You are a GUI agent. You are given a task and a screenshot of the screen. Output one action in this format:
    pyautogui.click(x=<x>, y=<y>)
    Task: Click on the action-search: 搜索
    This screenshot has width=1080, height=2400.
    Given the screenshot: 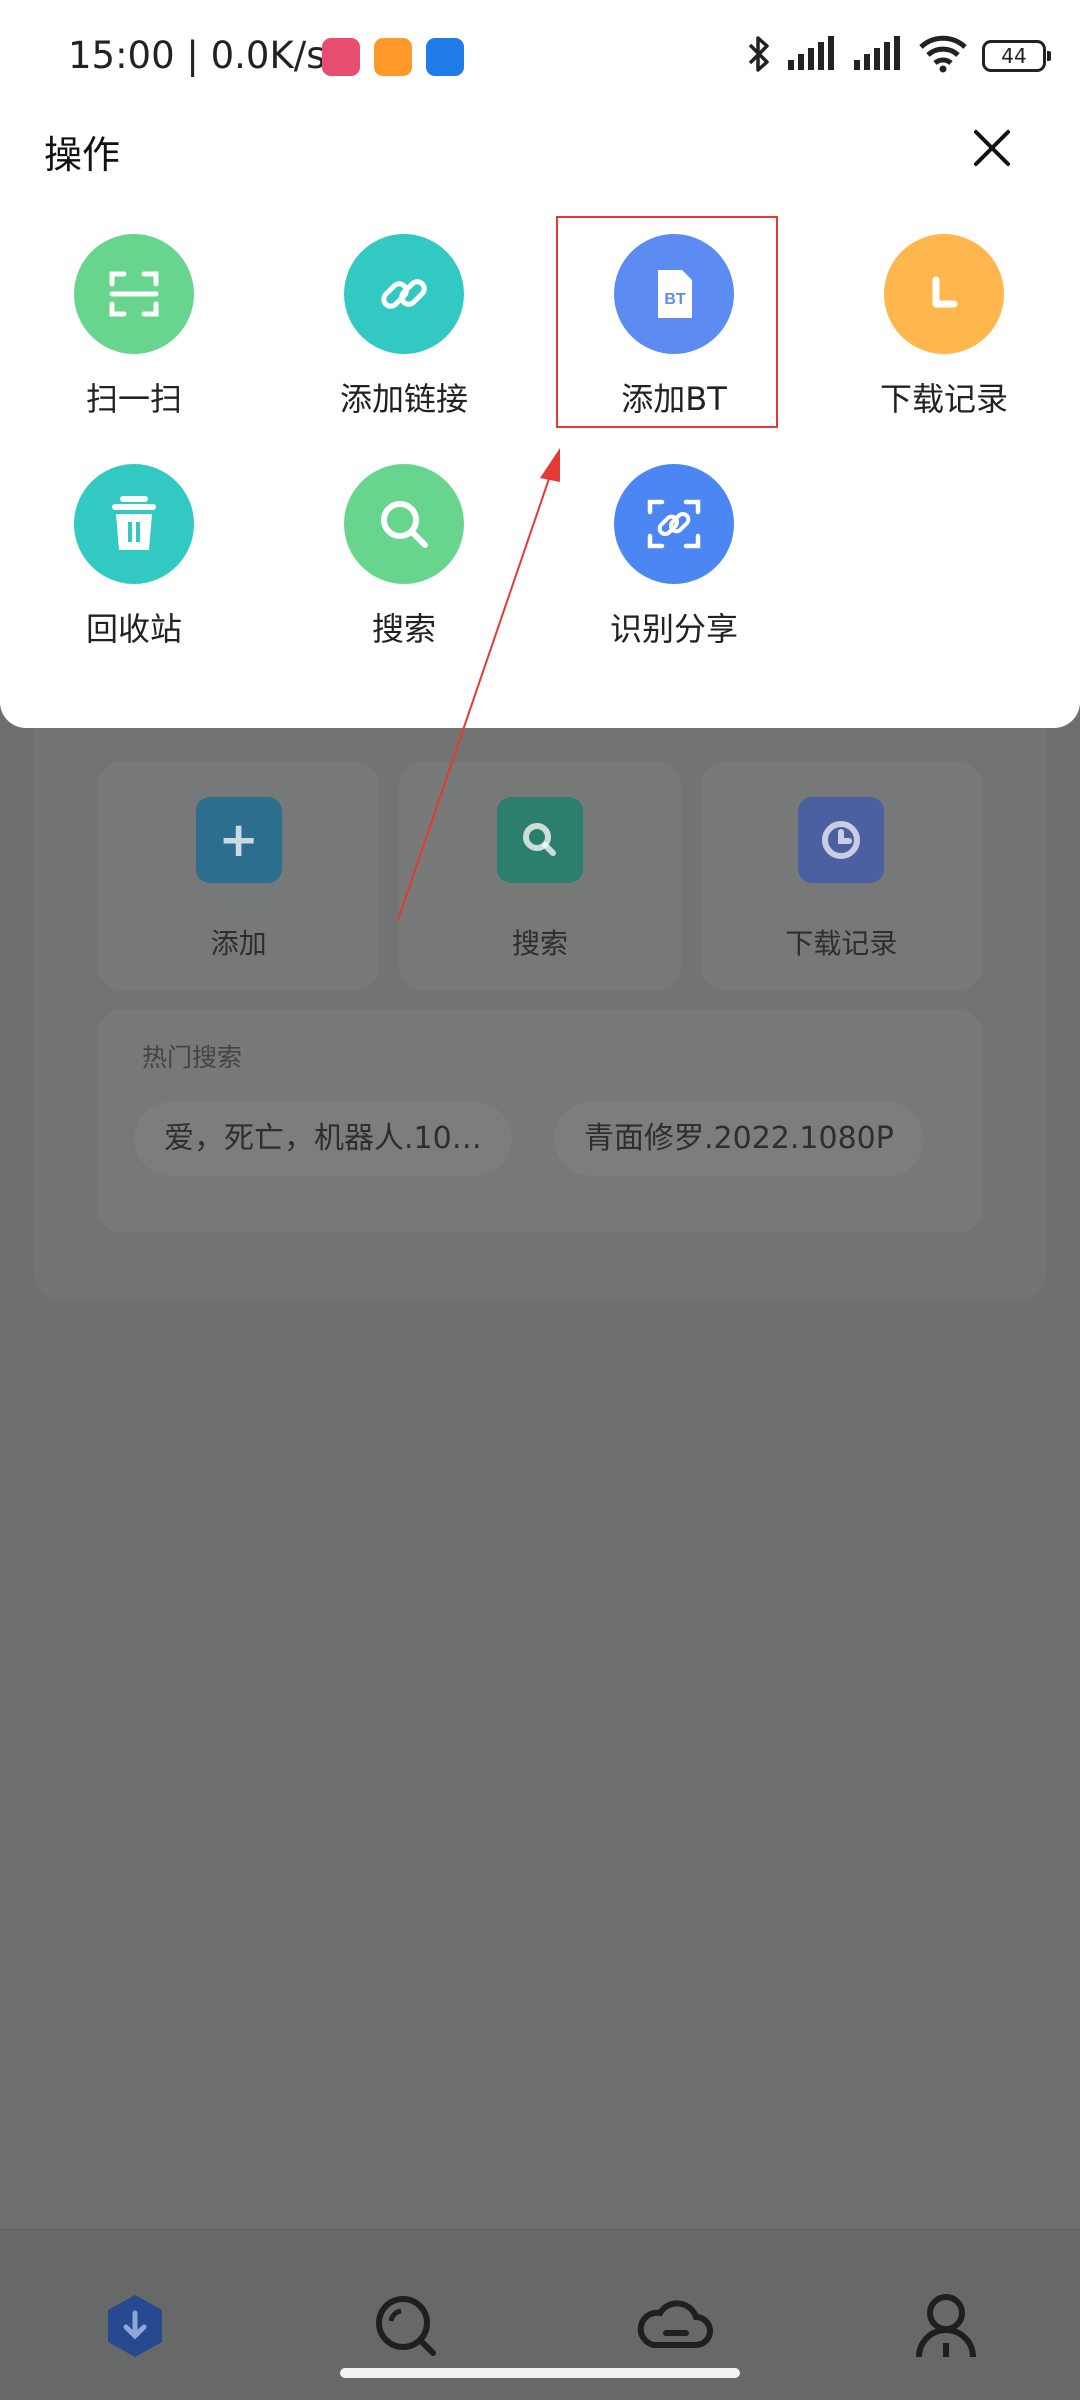 What is the action you would take?
    pyautogui.click(x=404, y=564)
    